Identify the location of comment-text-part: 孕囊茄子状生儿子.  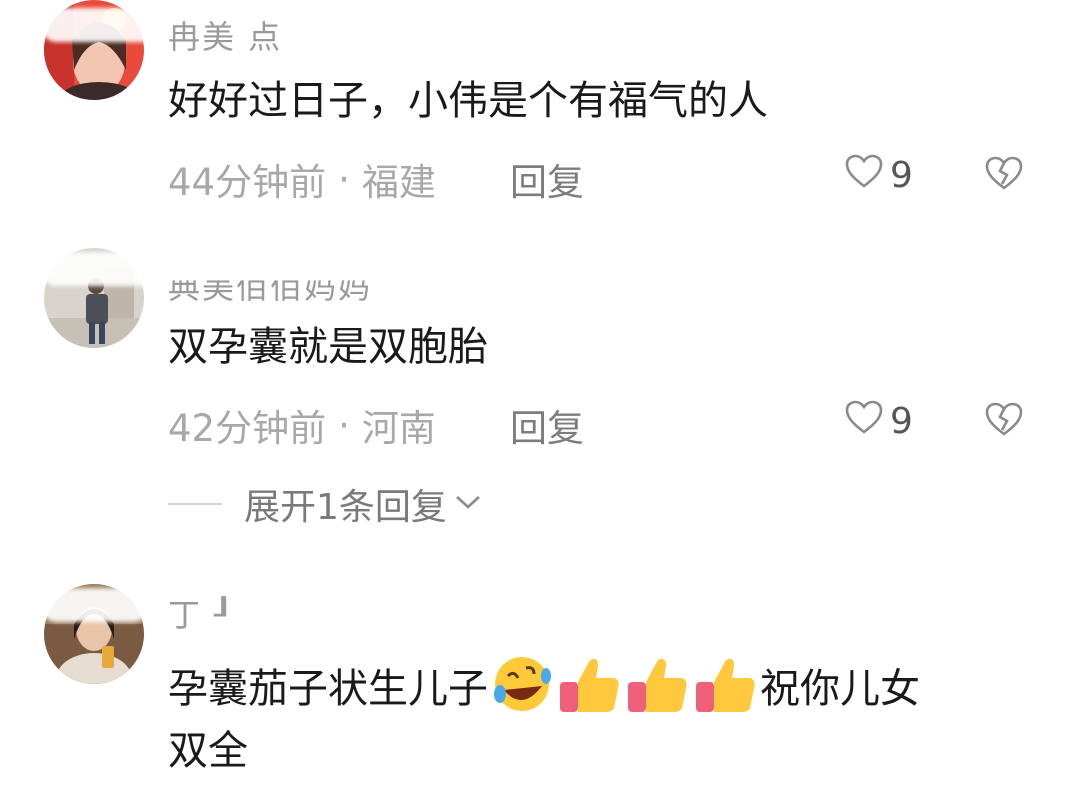
(328, 689).